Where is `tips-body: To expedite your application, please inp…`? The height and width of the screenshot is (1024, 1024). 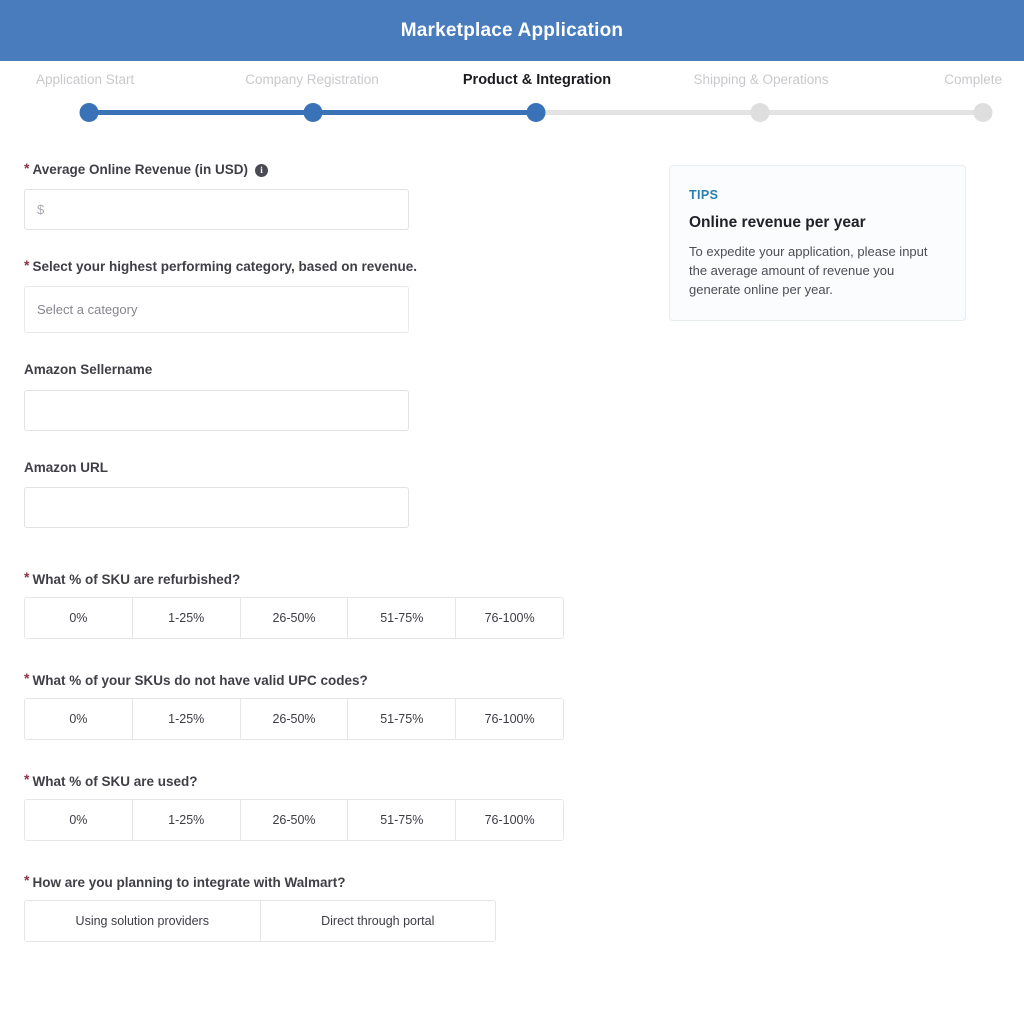 tips-body: To expedite your application, please inp… is located at coordinates (808, 271).